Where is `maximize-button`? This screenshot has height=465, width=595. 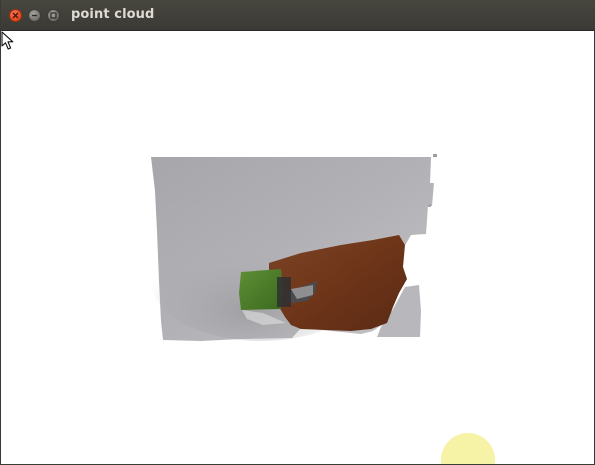
maximize-button is located at coordinates (53, 15).